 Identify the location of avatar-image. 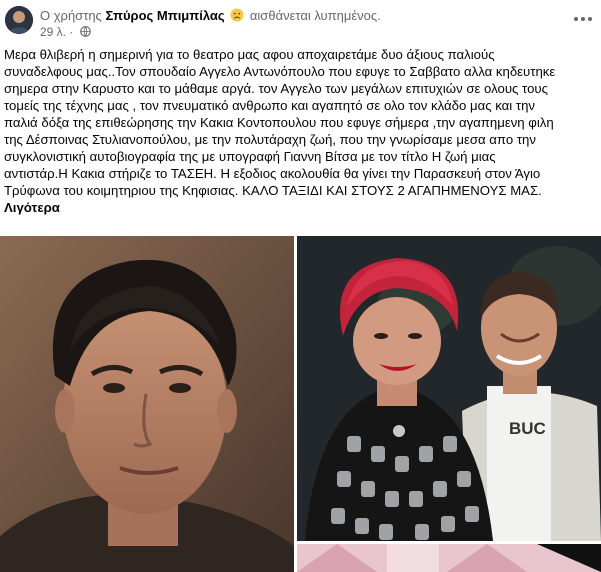
(19, 20).